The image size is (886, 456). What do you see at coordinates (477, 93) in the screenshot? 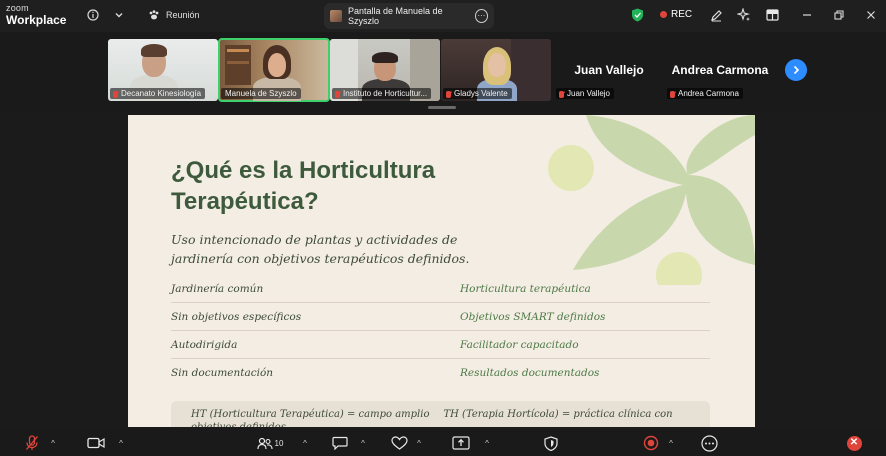
I see `participant-name-label: Gladys Valente` at bounding box center [477, 93].